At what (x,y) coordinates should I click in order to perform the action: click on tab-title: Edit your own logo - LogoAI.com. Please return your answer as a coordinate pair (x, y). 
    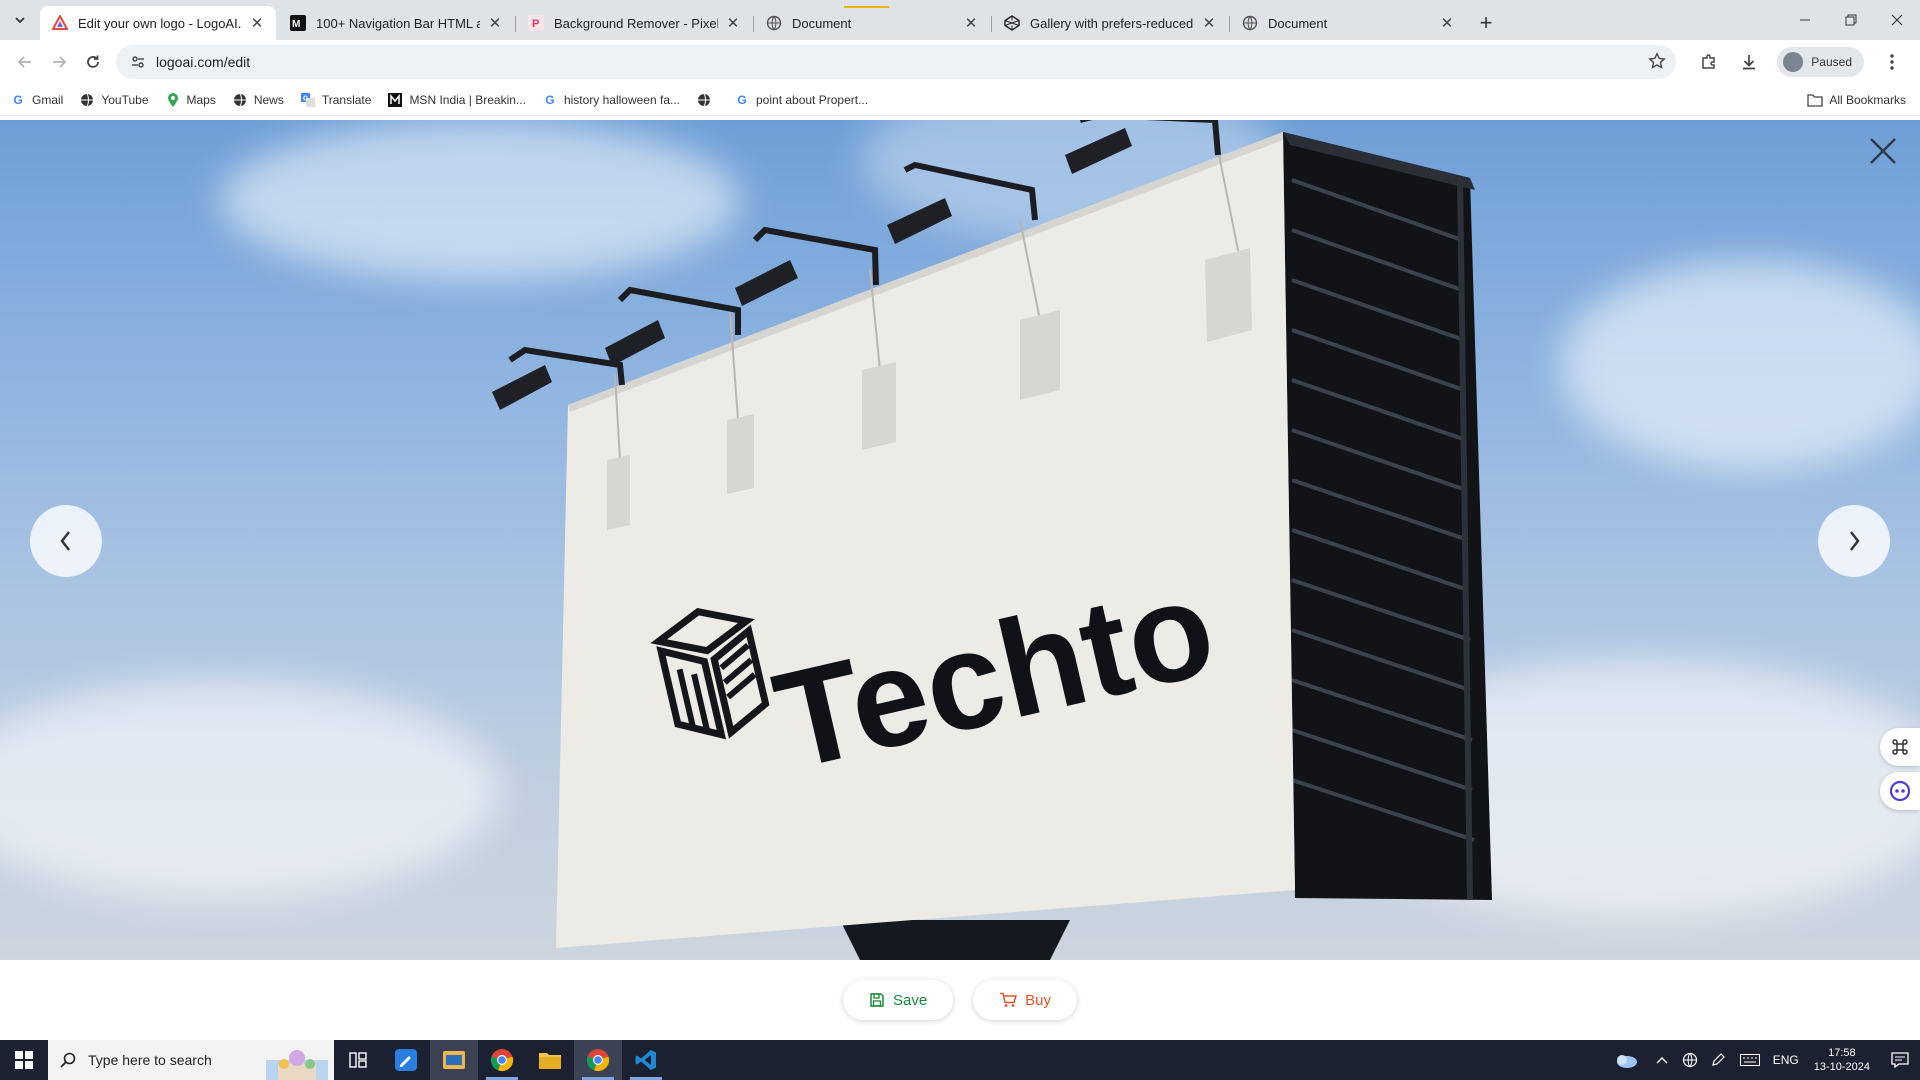
    Looking at the image, I should click on (160, 23).